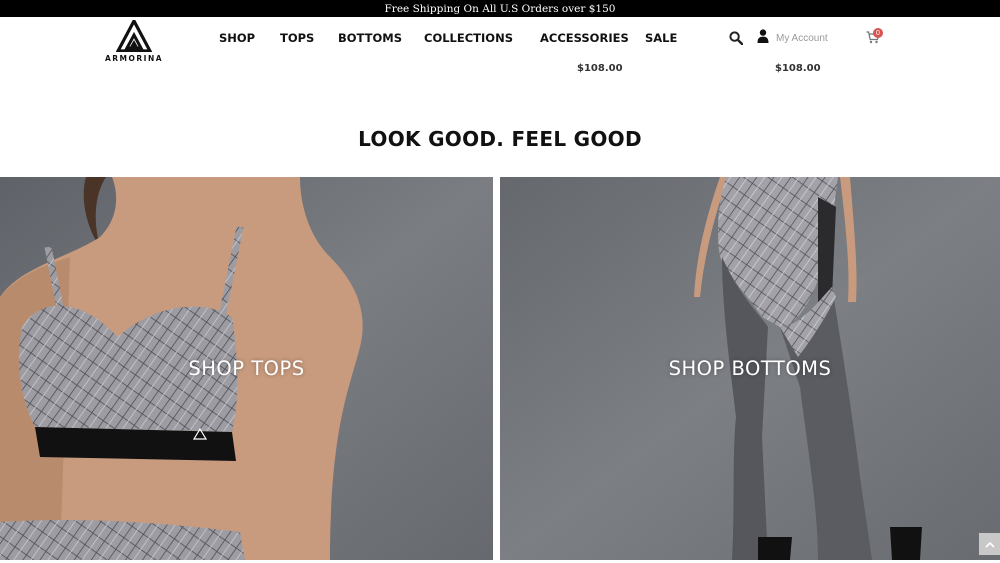  Describe the element at coordinates (736, 38) in the screenshot. I see `search-icon` at that location.